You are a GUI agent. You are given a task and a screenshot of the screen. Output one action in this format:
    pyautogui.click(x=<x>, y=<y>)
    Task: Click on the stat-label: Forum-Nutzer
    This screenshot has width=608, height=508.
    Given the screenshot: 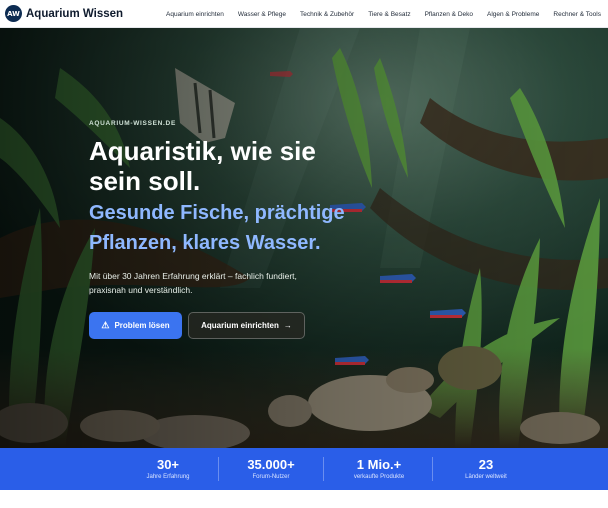 What is the action you would take?
    pyautogui.click(x=271, y=477)
    